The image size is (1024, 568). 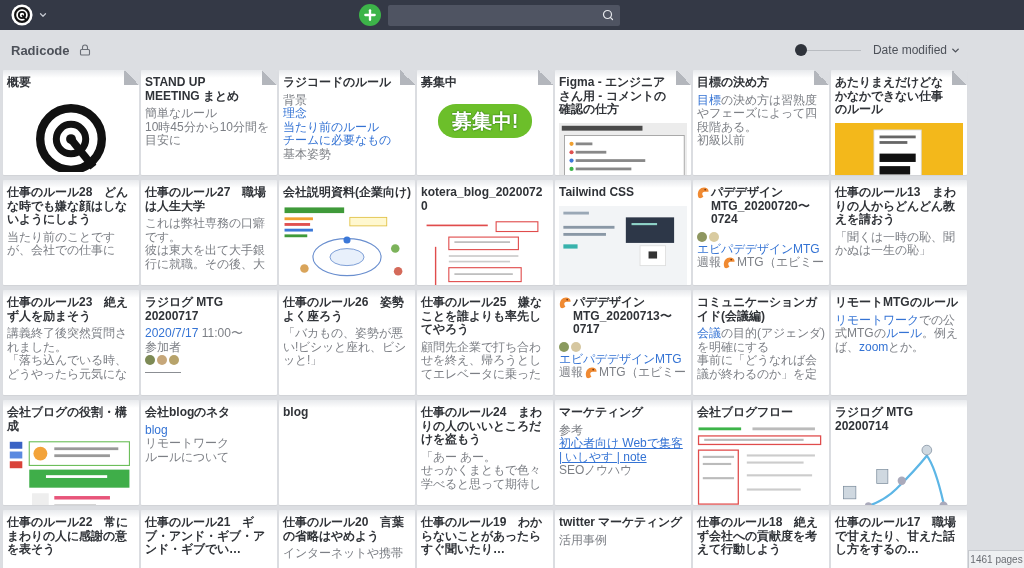 I want to click on text-link: 初心者向け Webで集客 | いしやす | note, so click(x=623, y=450).